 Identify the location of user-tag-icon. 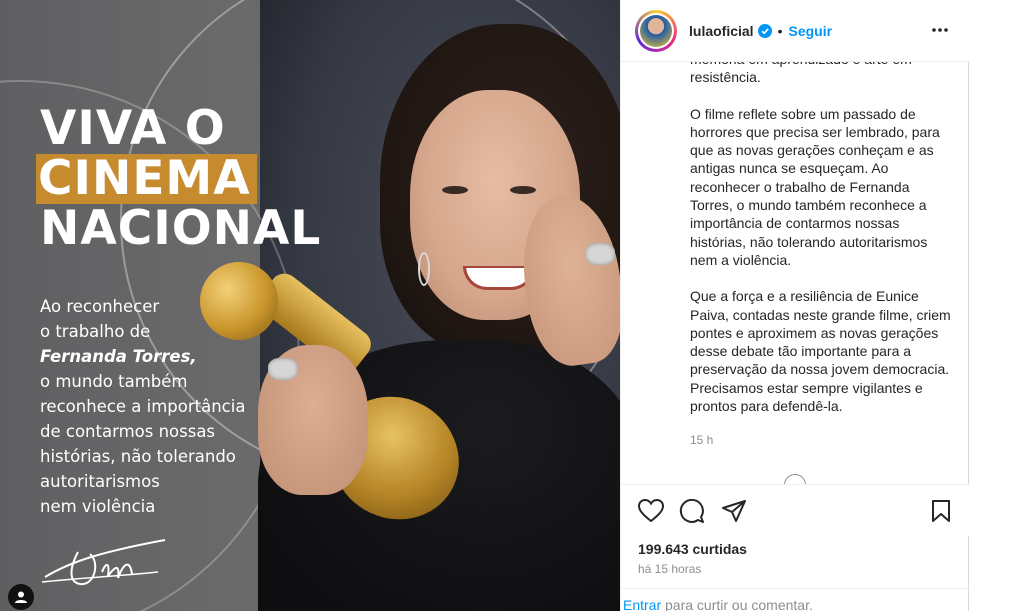
(21, 597).